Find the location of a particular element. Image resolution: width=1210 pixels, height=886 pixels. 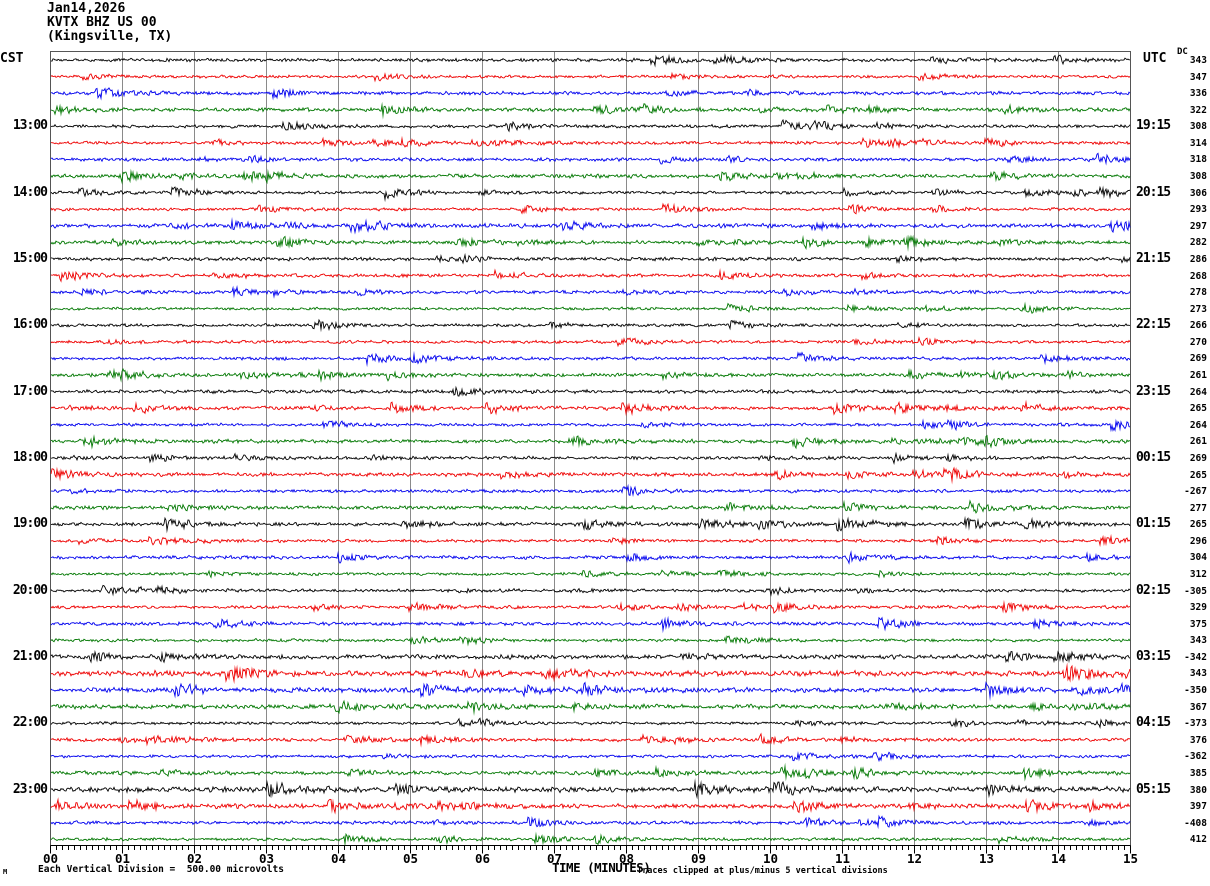

dc-offset-value: -350 is located at coordinates (1195, 691).